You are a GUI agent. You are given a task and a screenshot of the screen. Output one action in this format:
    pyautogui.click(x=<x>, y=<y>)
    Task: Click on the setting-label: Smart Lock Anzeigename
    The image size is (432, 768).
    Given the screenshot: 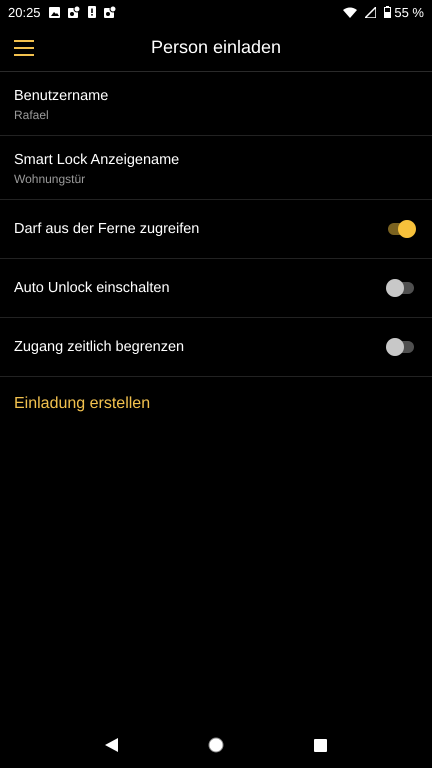 What is the action you would take?
    pyautogui.click(x=97, y=160)
    